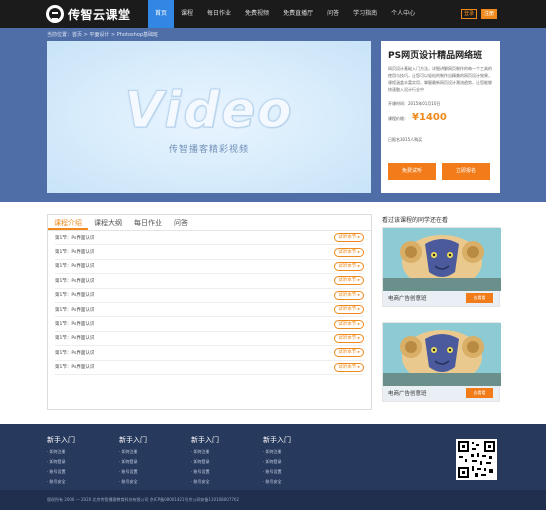  I want to click on breadcrumb: 当前位置：首页 > 平面设计 > Photoshop基础班, so click(103, 35).